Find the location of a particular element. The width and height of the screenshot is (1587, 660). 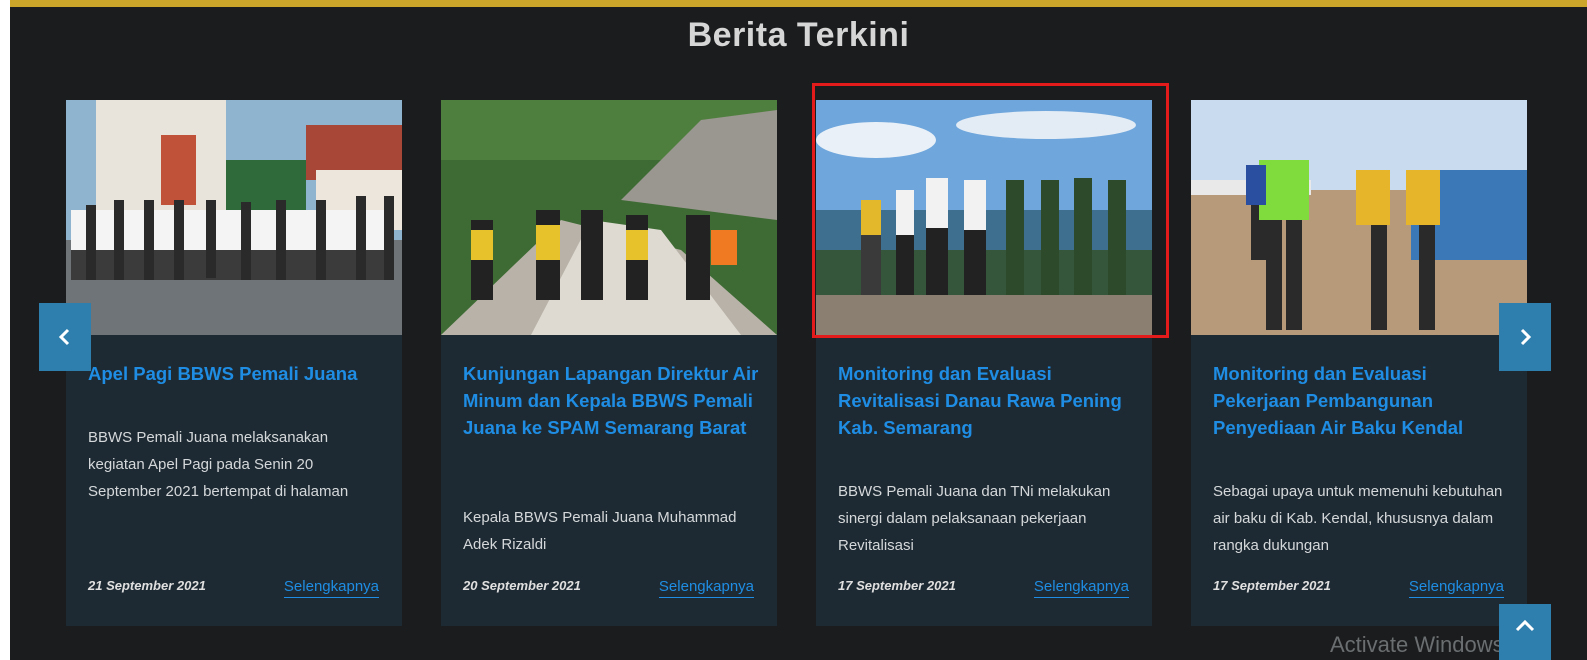

selection-highlight is located at coordinates (990, 210).